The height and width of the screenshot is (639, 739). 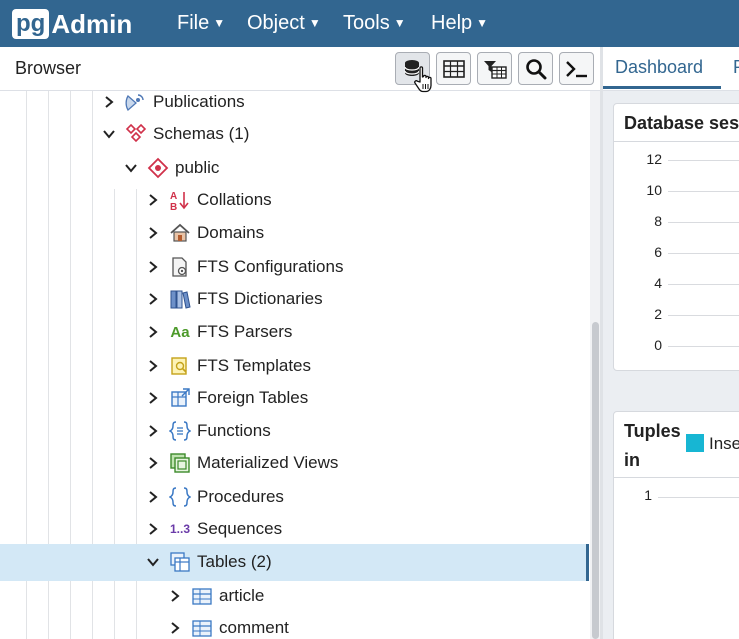 I want to click on search-icon, so click(x=535, y=68).